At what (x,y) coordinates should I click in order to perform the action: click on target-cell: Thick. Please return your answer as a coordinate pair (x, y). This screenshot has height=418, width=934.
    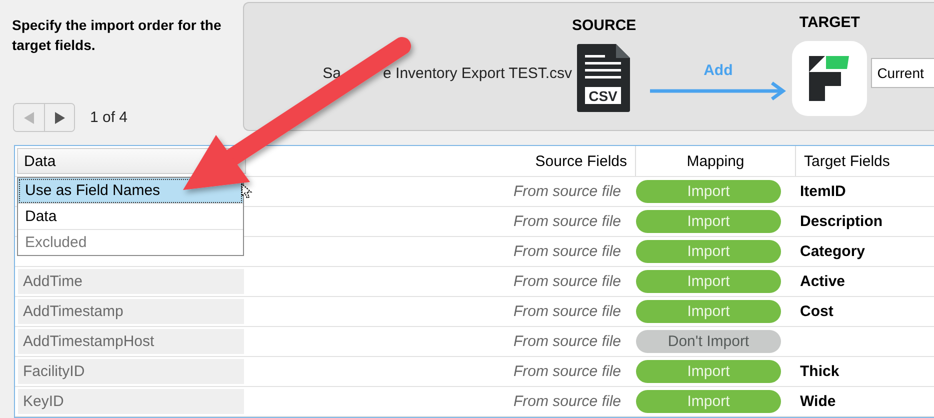
    Looking at the image, I should click on (820, 371).